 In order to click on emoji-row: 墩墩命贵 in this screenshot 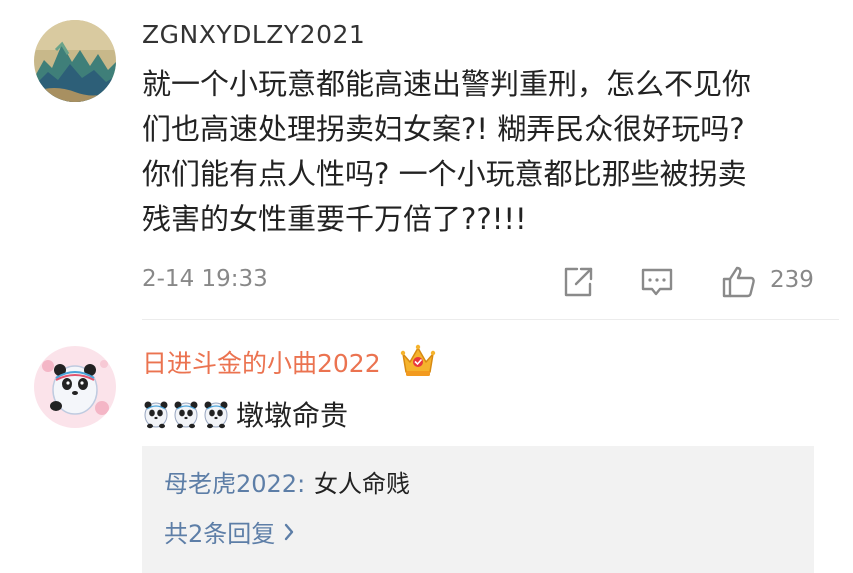, I will do `click(245, 413)`.